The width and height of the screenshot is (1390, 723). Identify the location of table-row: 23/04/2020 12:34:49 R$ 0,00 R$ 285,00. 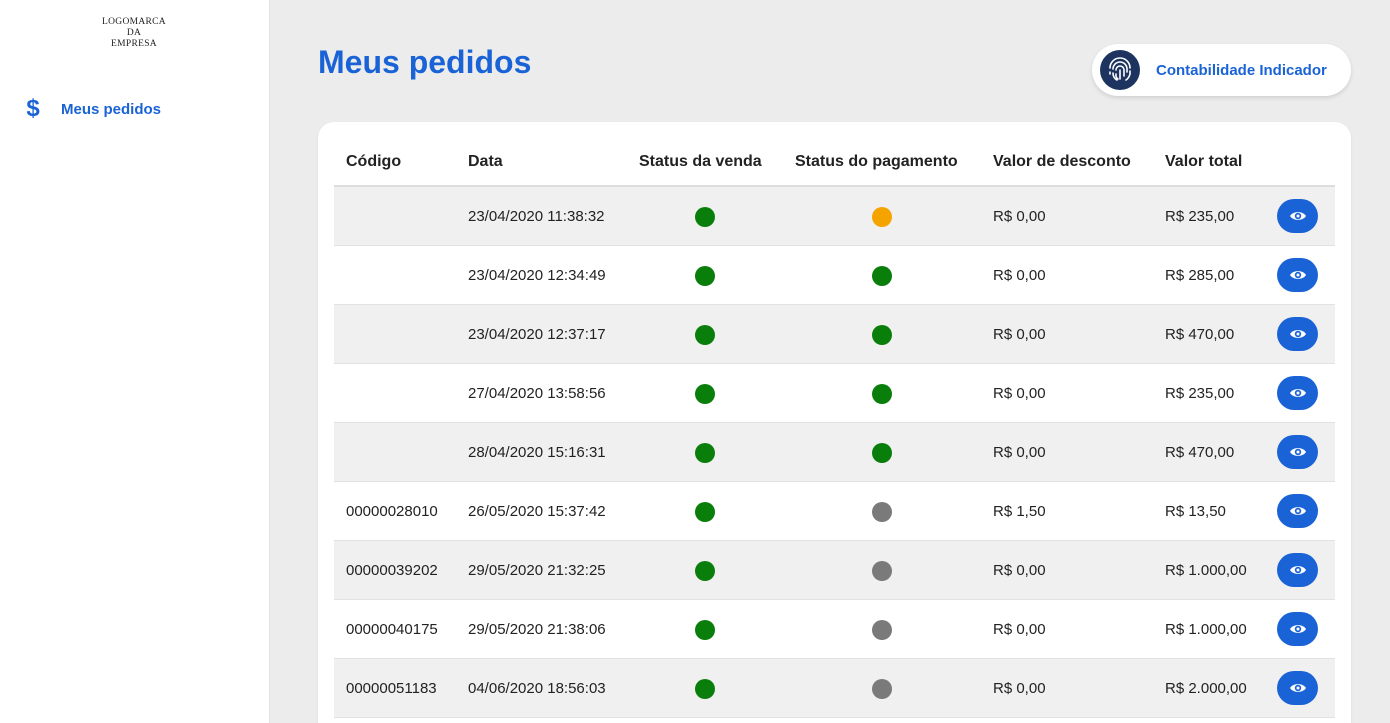
(834, 275).